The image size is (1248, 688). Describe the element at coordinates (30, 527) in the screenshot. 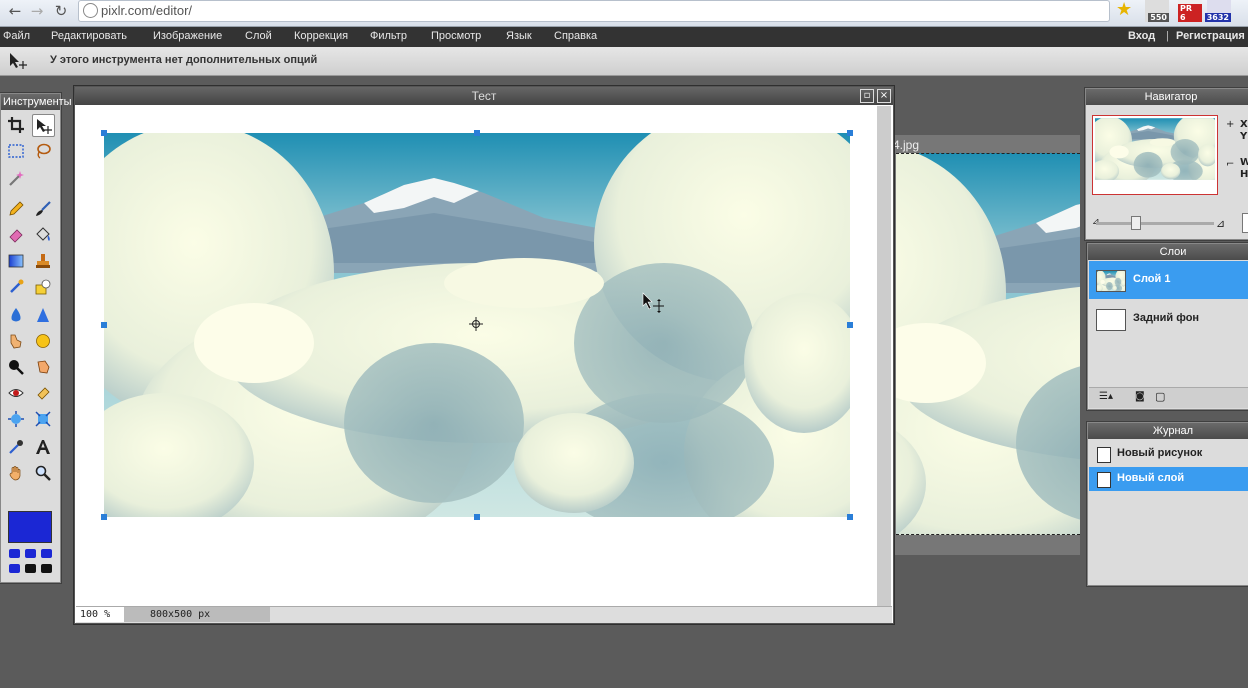

I see `foreground-color-swatch` at that location.